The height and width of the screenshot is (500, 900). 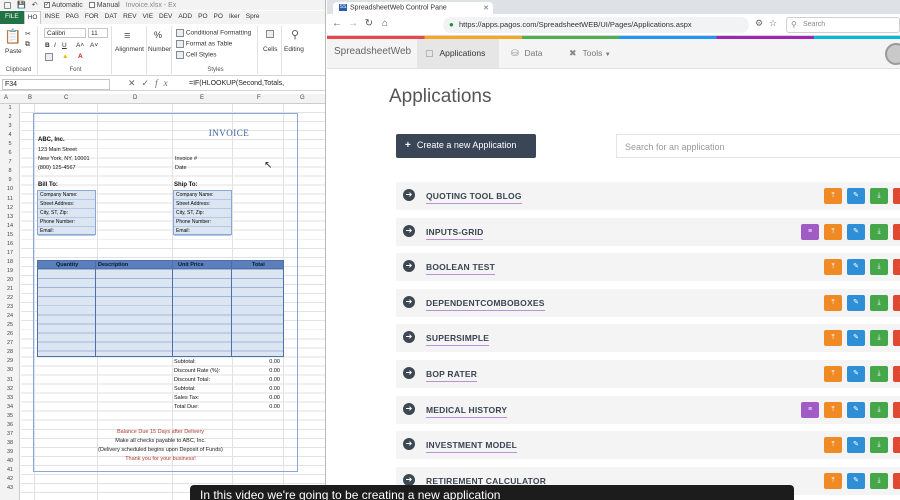 What do you see at coordinates (21, 5) in the screenshot?
I see `save-icon: 💾` at bounding box center [21, 5].